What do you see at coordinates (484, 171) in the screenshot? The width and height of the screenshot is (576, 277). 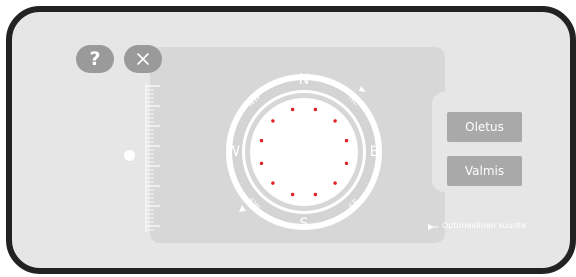 I see `done-button: Valmis` at bounding box center [484, 171].